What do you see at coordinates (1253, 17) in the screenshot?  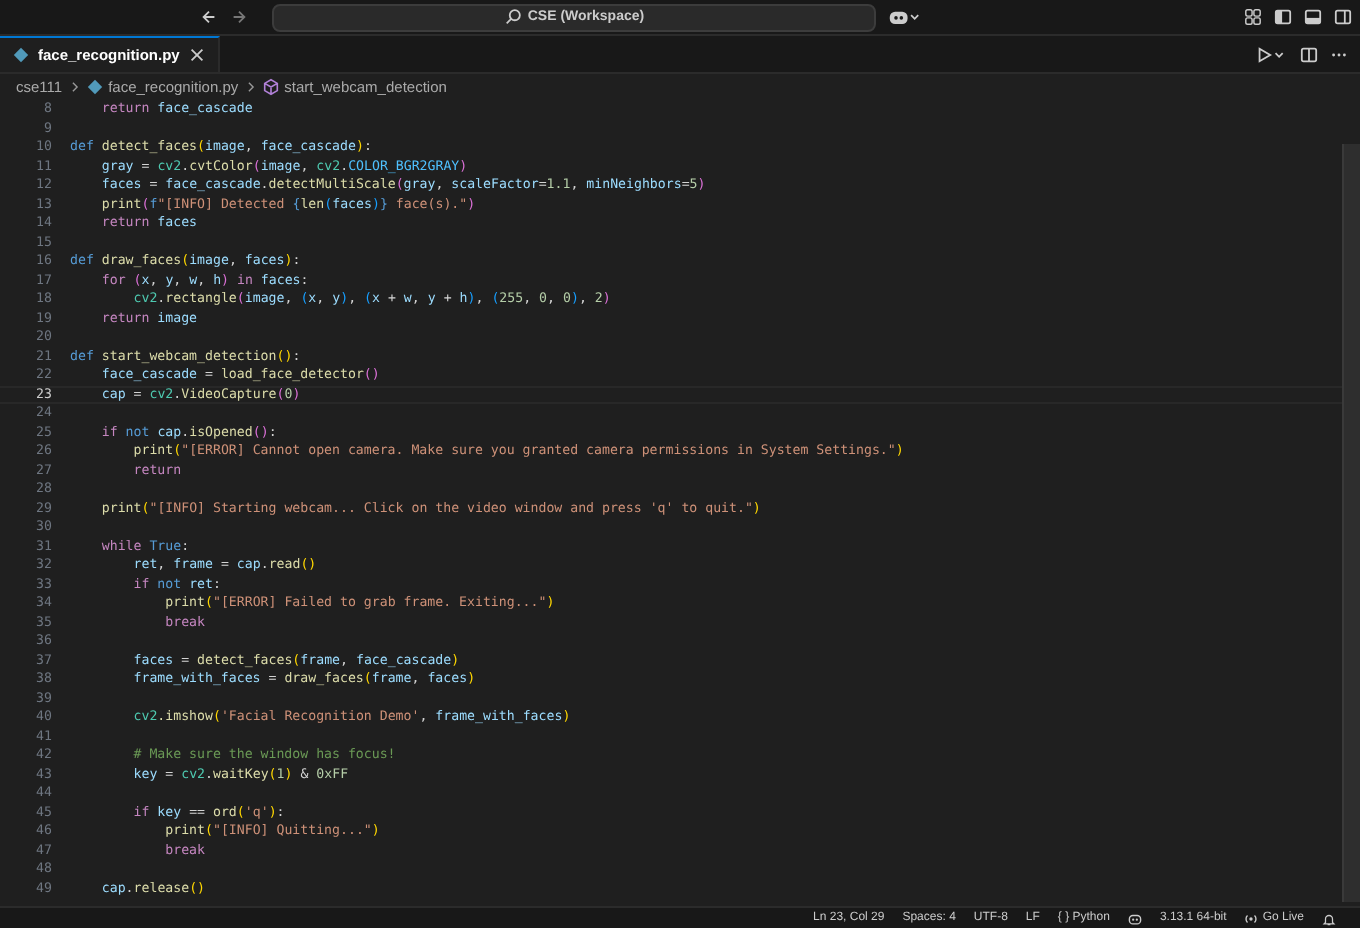 I see `layout-icon` at bounding box center [1253, 17].